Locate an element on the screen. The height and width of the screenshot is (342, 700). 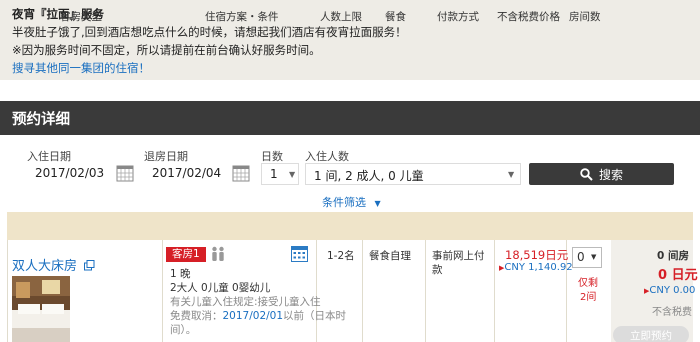
room-name-link: 双人大床房 is located at coordinates (53, 264).